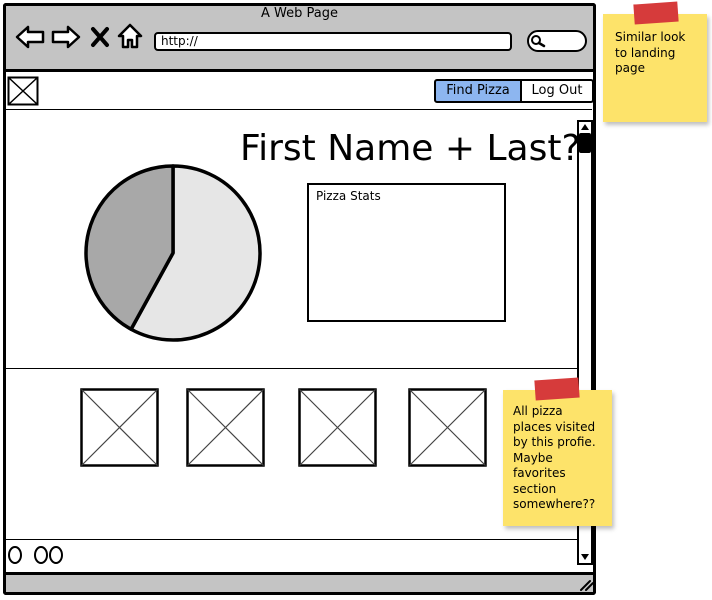  I want to click on pagination-dots, so click(36, 555).